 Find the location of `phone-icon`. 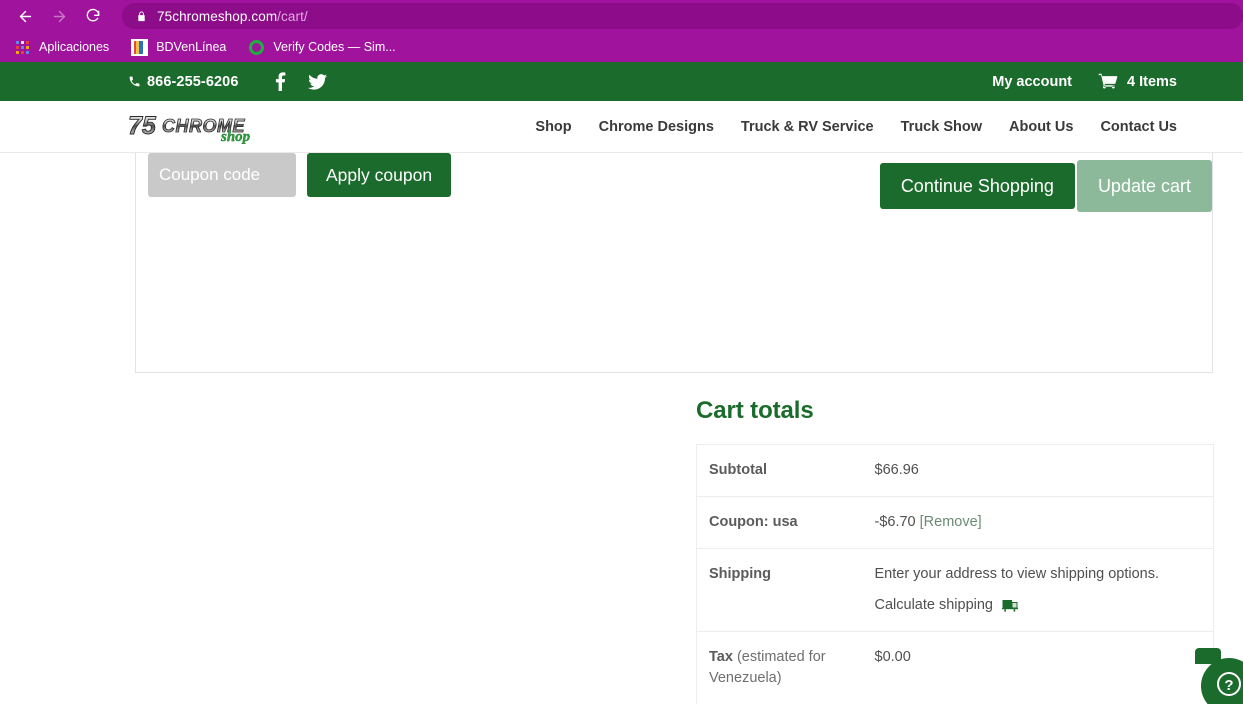

phone-icon is located at coordinates (134, 81).